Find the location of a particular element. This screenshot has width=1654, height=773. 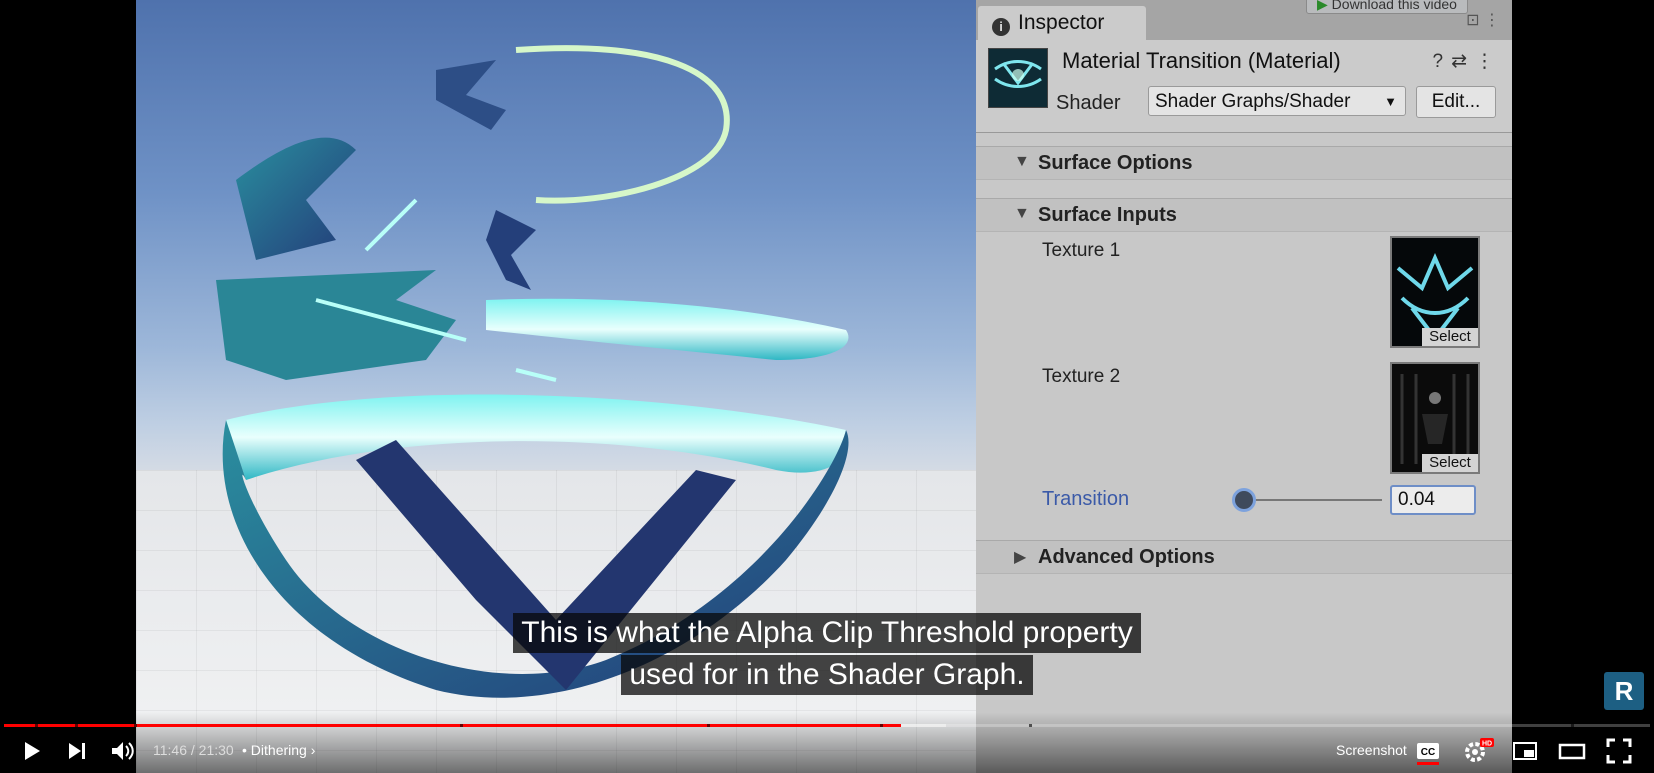

transition-value-field: 0.04 is located at coordinates (1433, 500).